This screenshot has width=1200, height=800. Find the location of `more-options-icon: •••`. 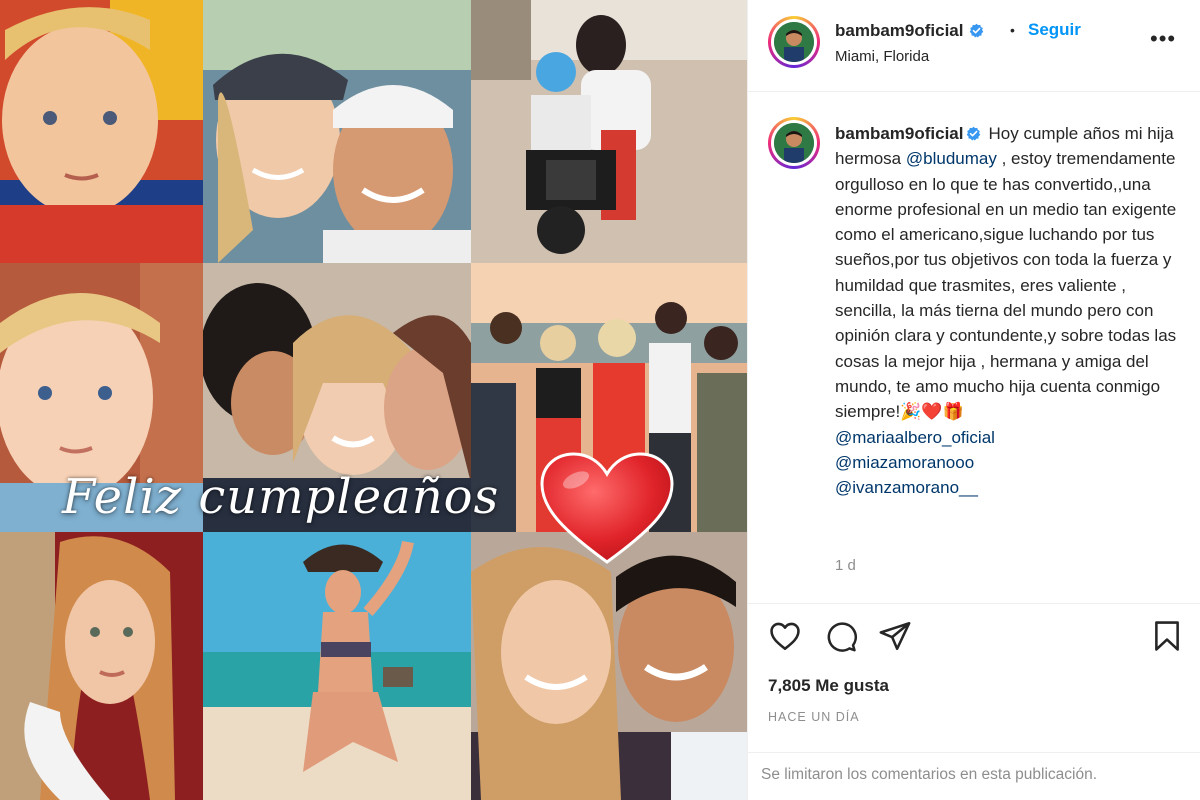

more-options-icon: ••• is located at coordinates (1163, 39).